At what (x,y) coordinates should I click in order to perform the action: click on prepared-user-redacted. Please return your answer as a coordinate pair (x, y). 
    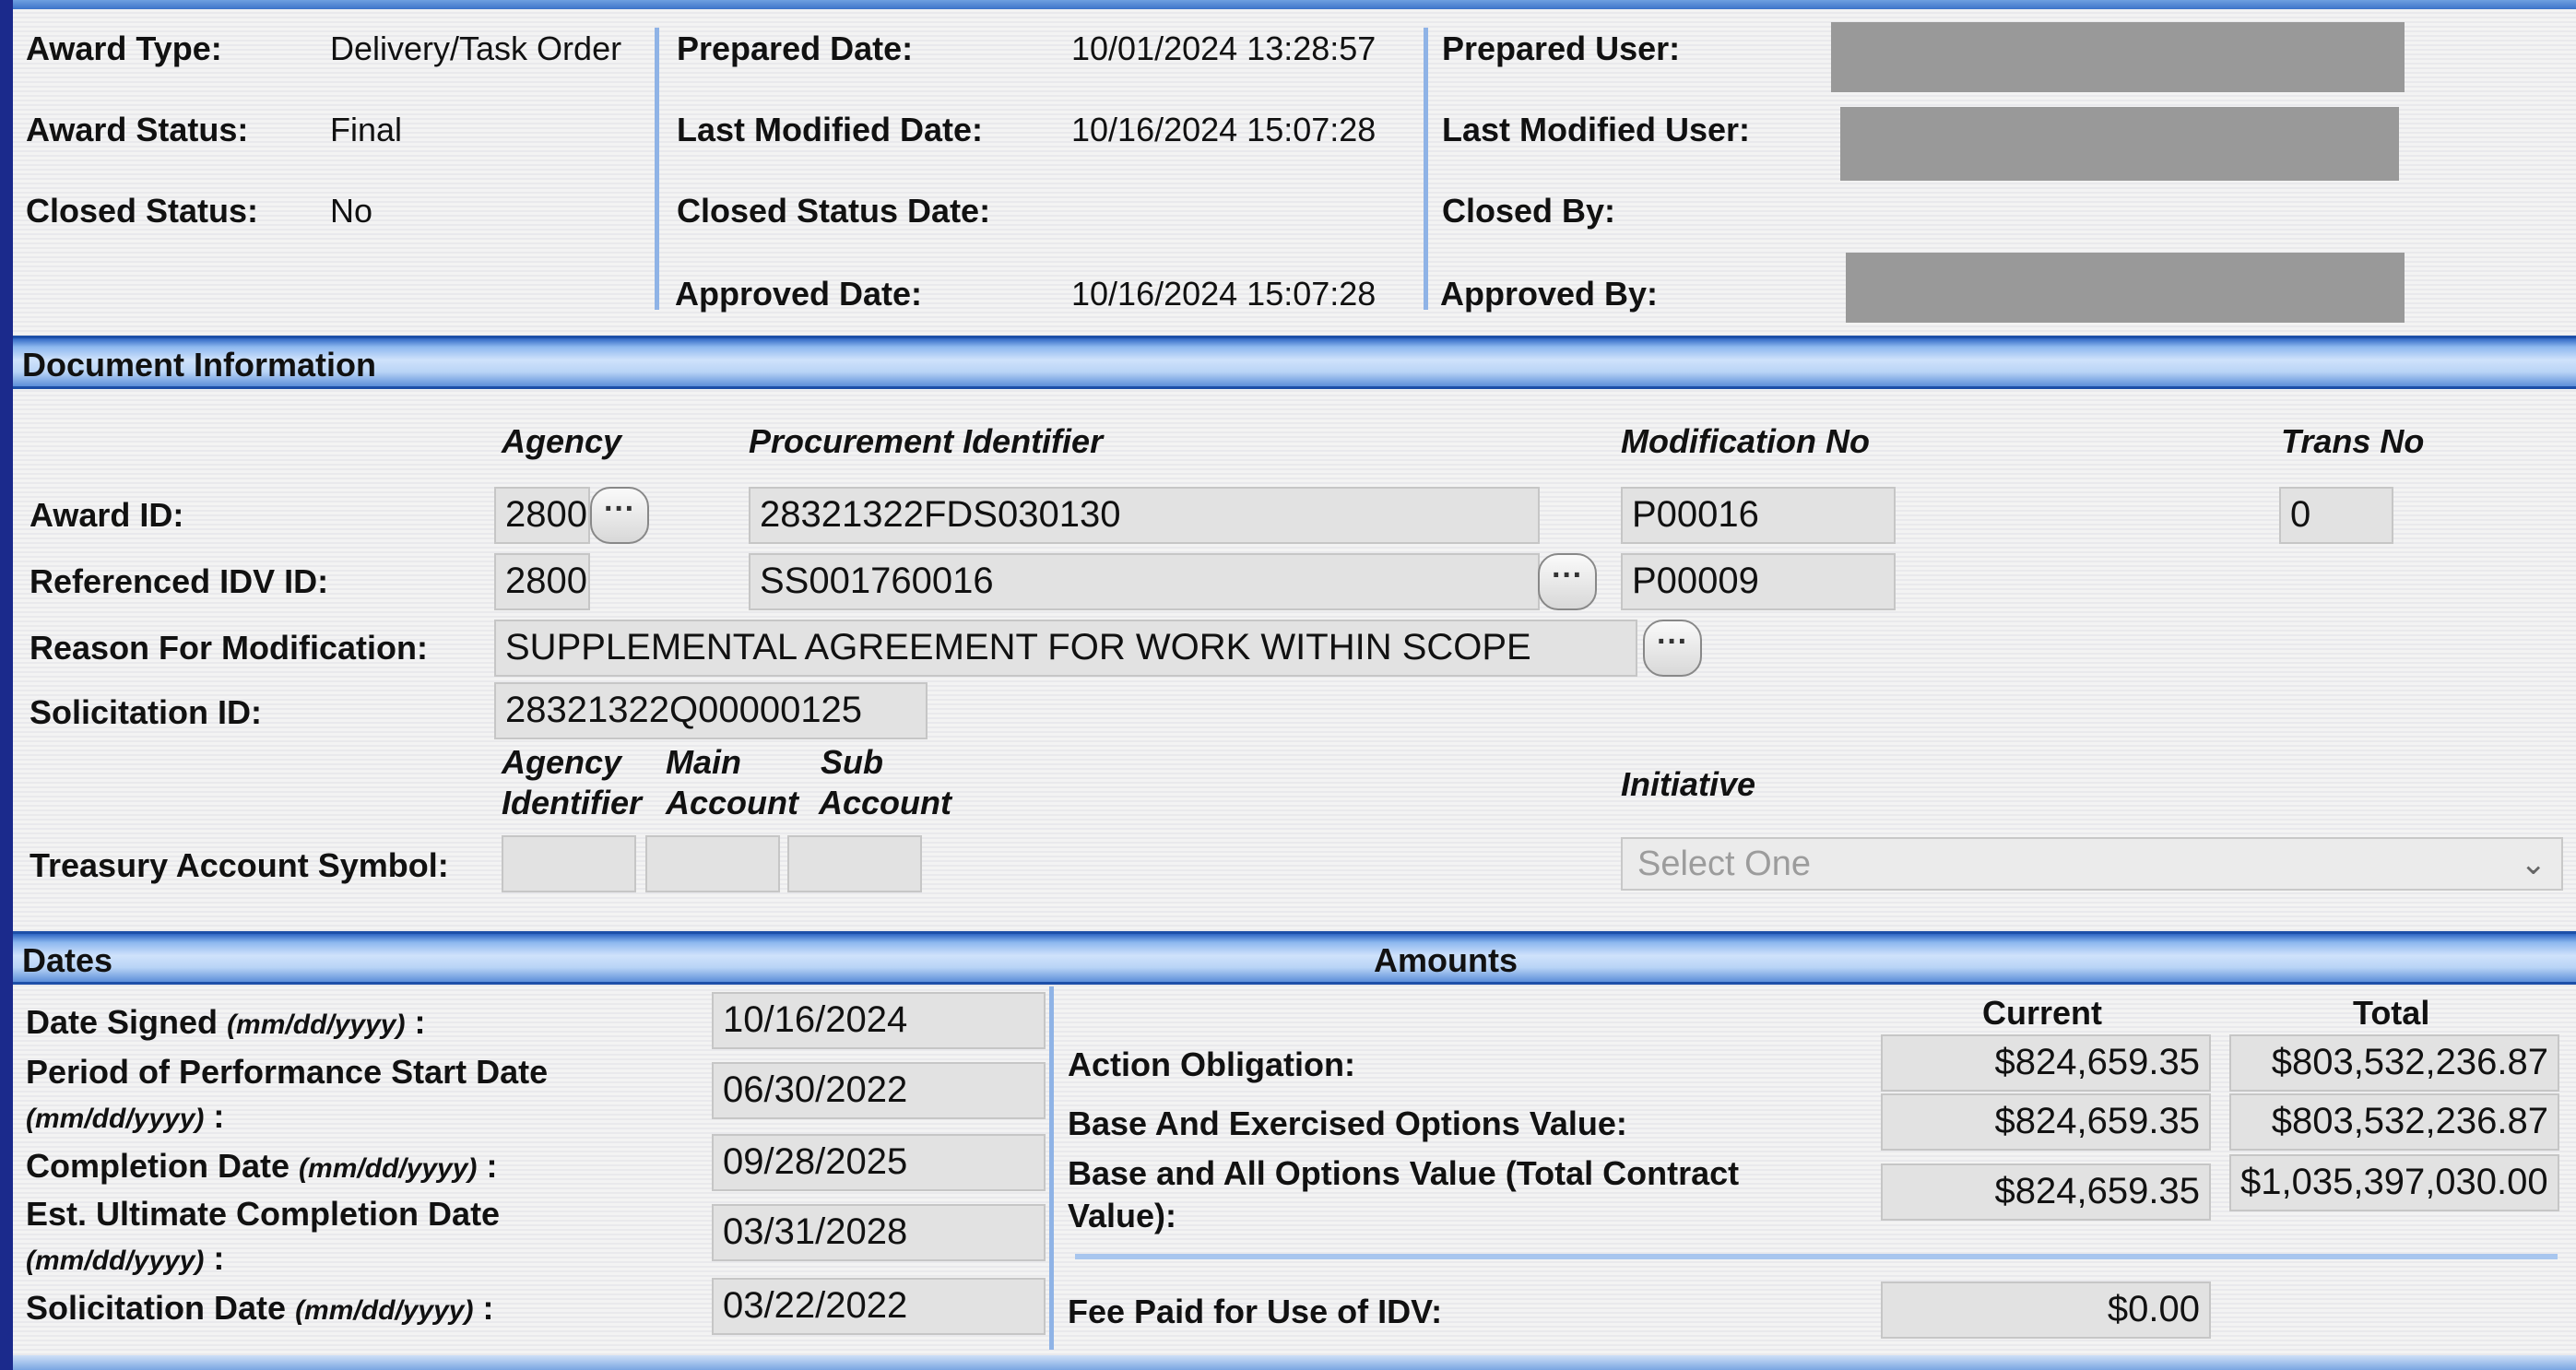
    Looking at the image, I should click on (2118, 57).